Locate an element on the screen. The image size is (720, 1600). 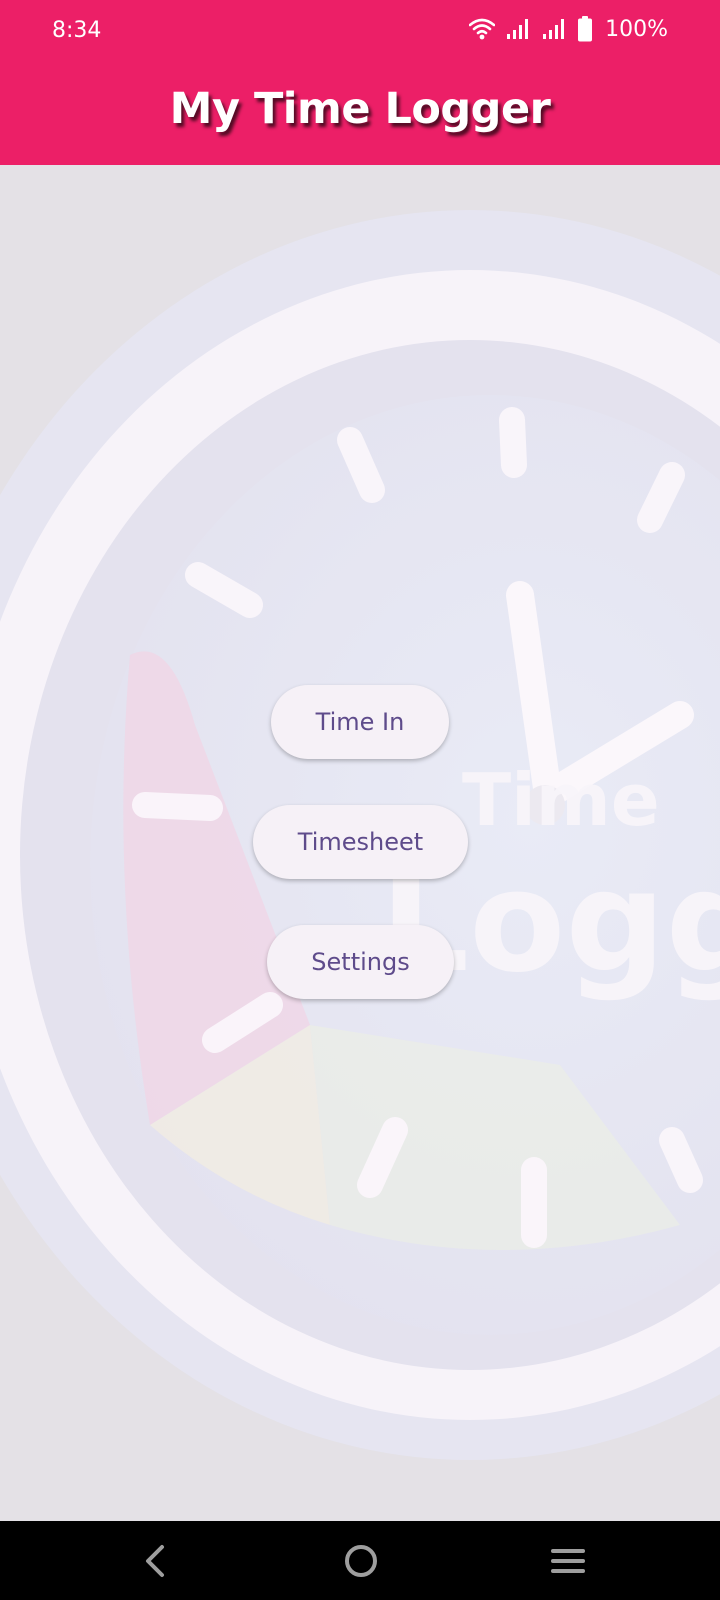
recents-icon is located at coordinates (568, 1561).